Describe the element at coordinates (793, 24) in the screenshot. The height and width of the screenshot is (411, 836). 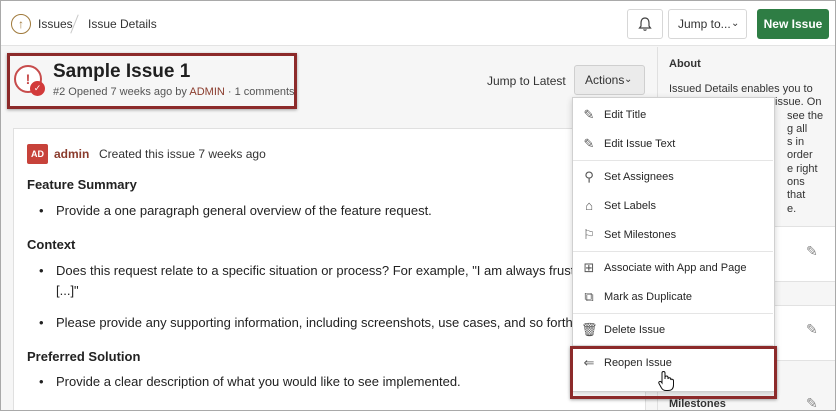
I see `new-issue-button: New Issue` at that location.